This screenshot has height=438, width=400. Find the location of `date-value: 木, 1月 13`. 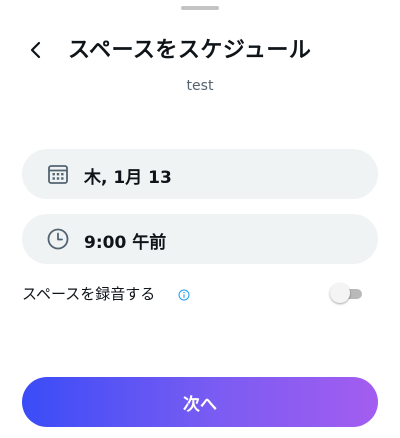

date-value: 木, 1月 13 is located at coordinates (128, 178).